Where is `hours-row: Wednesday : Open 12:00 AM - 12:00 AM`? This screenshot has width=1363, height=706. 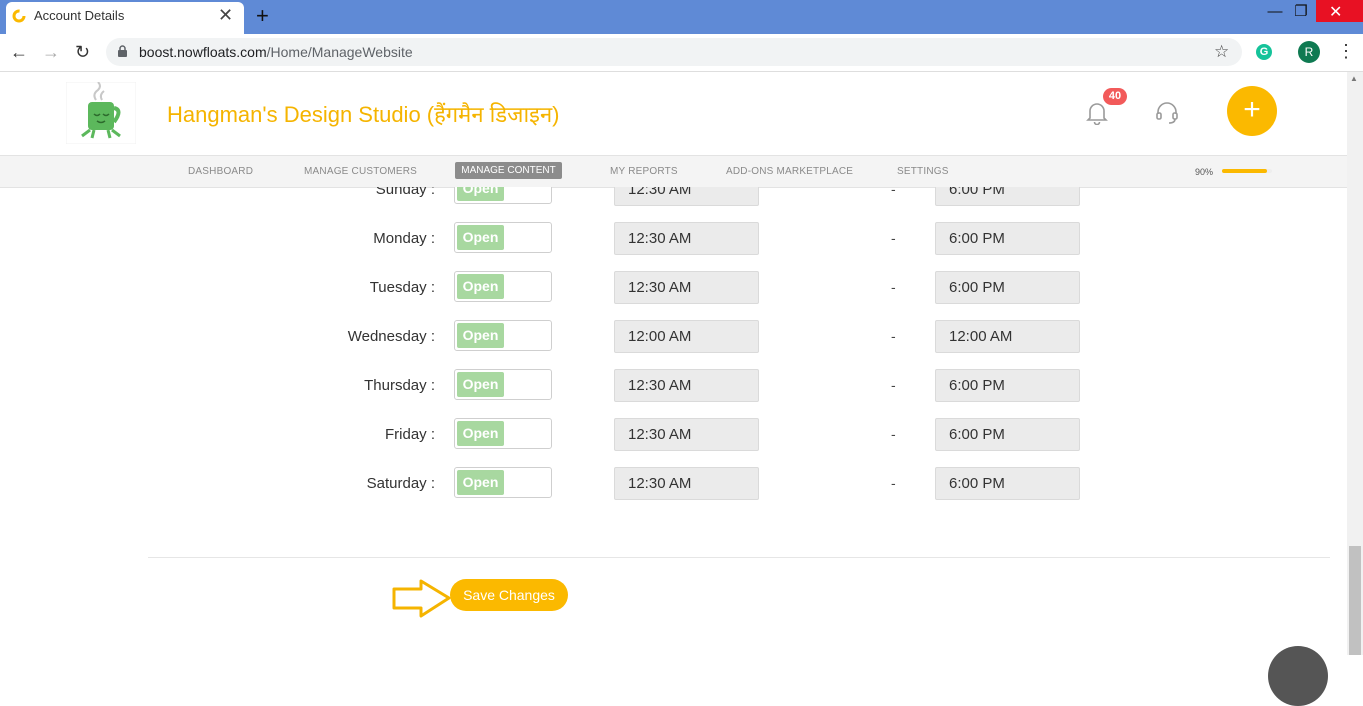
hours-row: Wednesday : Open 12:00 AM - 12:00 AM is located at coordinates (673, 340).